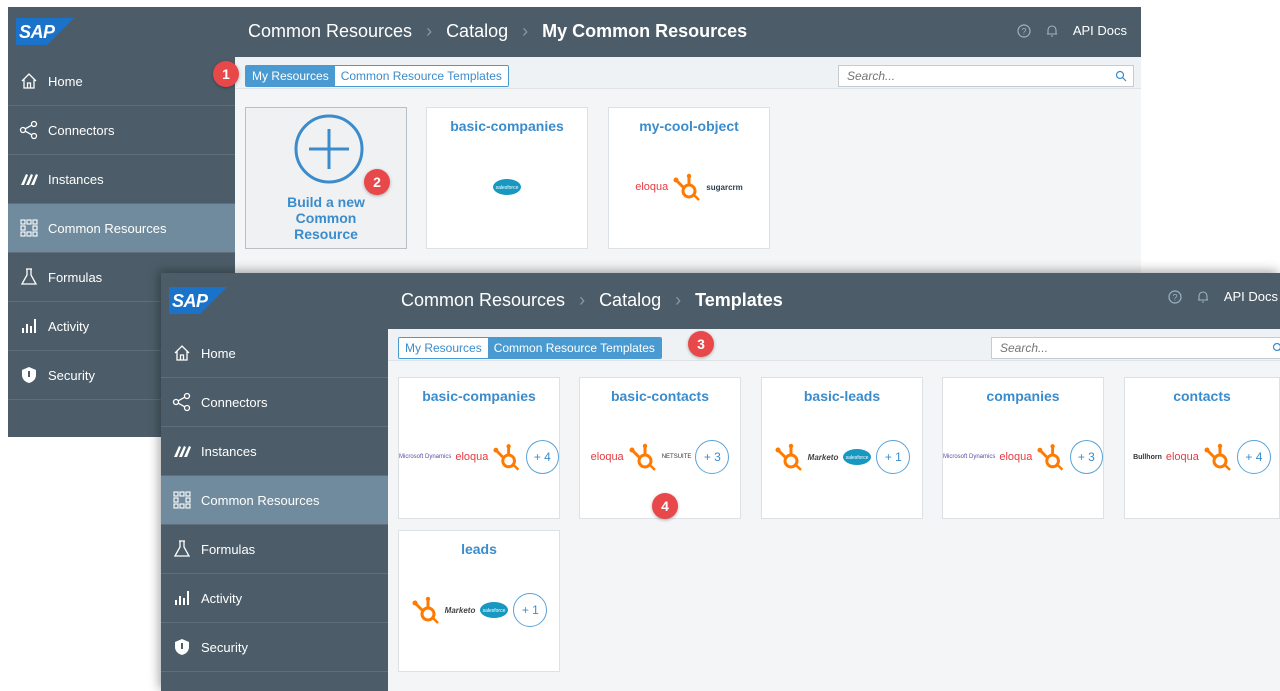  I want to click on connector-logos: eloqua sugarcrm, so click(689, 187).